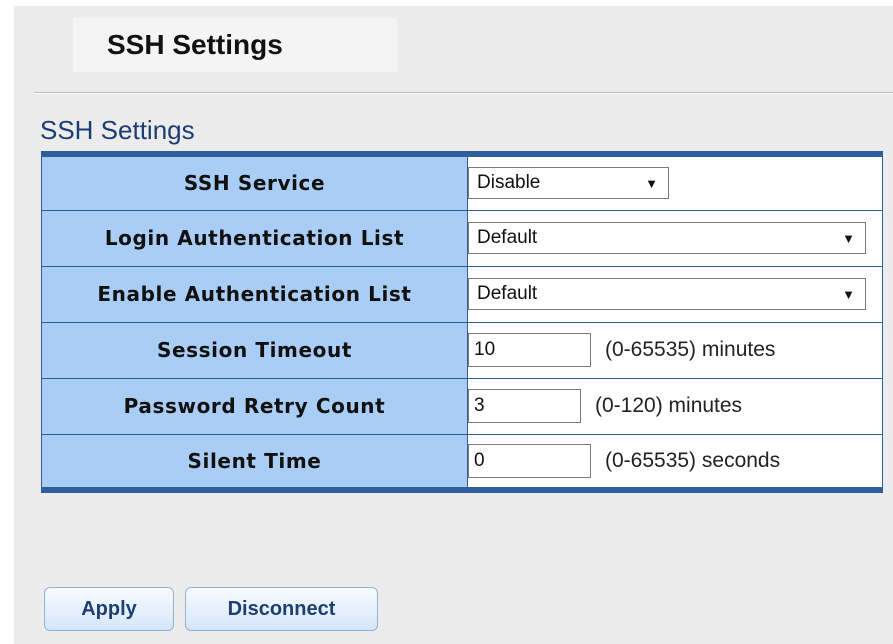 The width and height of the screenshot is (893, 644). I want to click on page-title: SSH Settings, so click(235, 45).